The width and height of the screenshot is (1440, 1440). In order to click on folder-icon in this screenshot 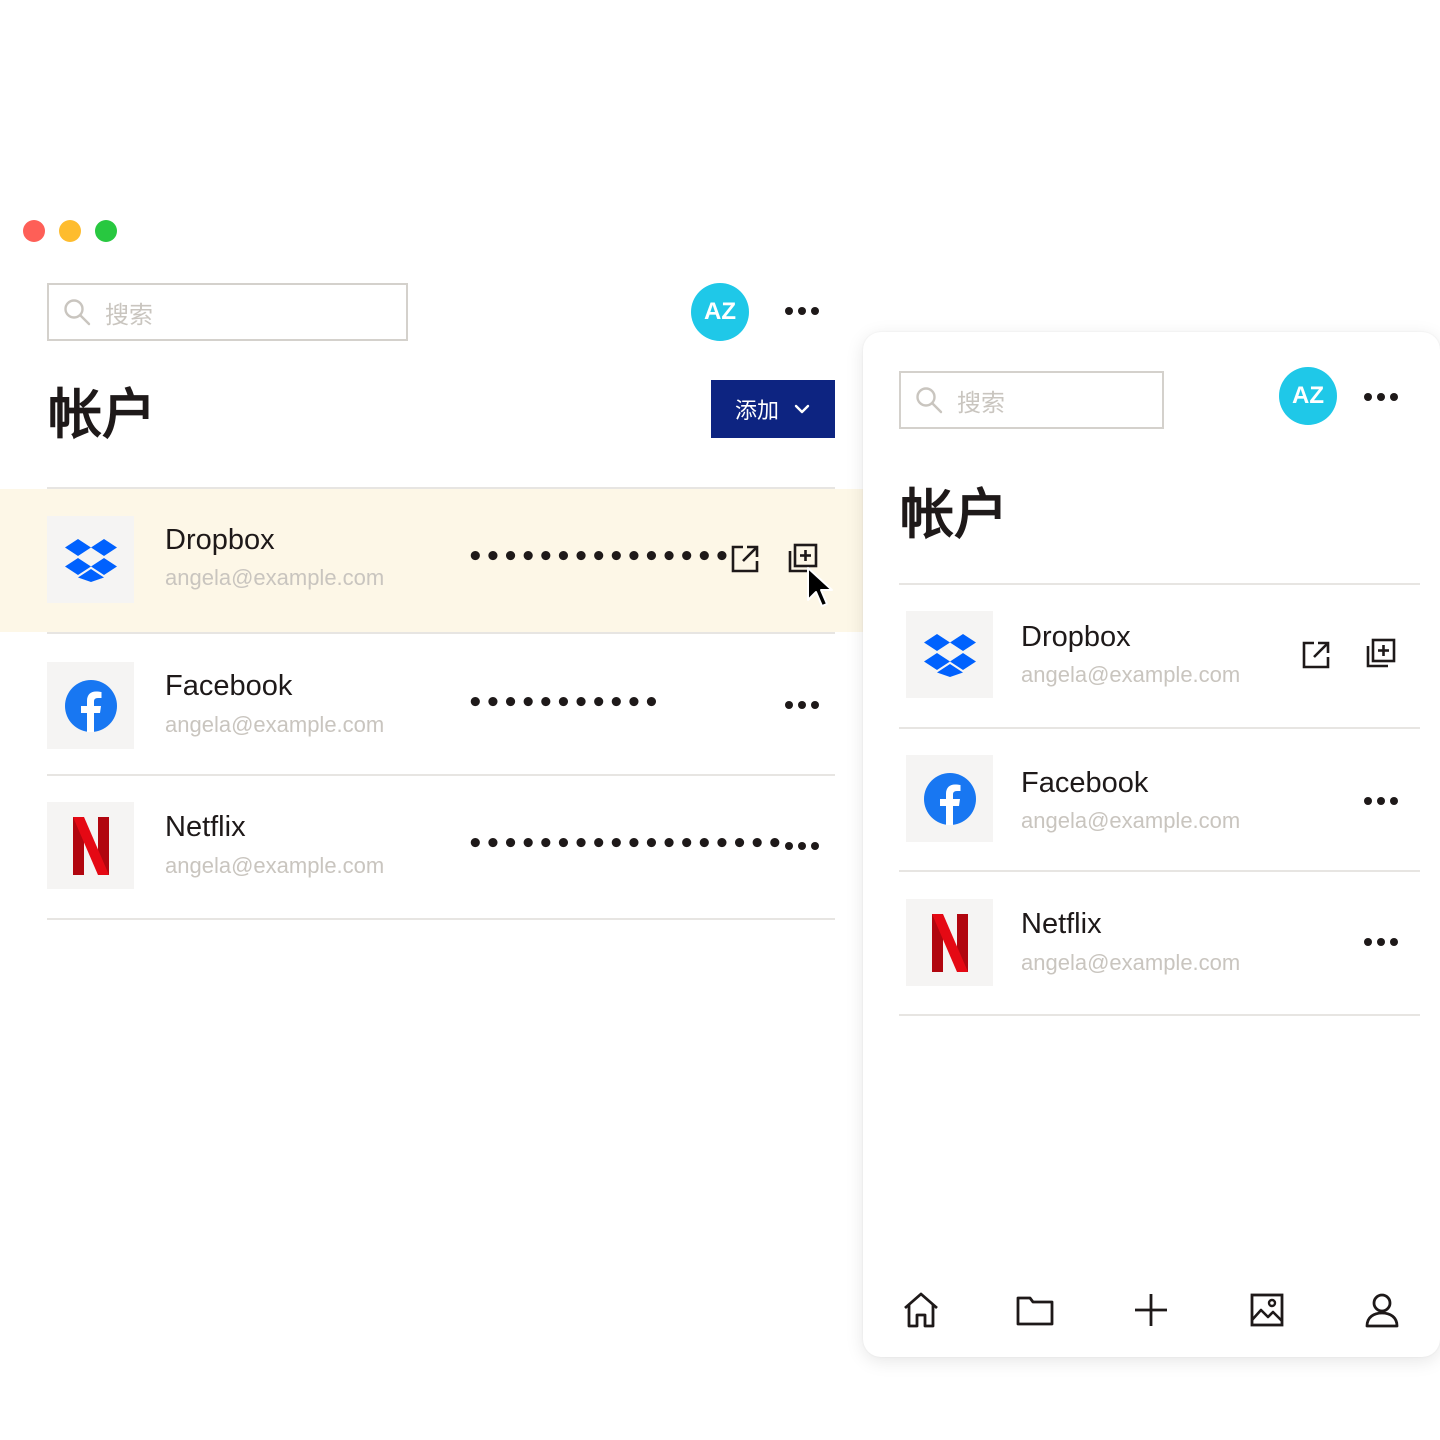, I will do `click(1035, 1310)`.